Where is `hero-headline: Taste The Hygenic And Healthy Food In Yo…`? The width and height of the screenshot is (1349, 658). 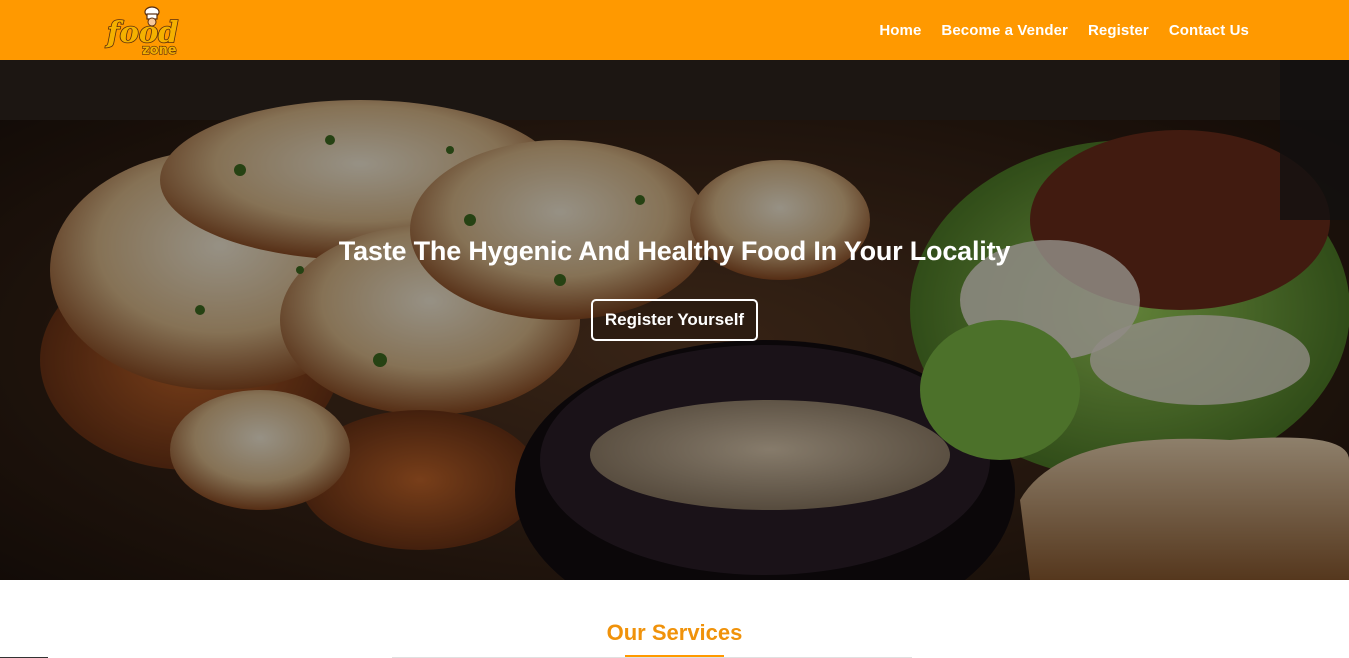 hero-headline: Taste The Hygenic And Healthy Food In Yo… is located at coordinates (674, 251).